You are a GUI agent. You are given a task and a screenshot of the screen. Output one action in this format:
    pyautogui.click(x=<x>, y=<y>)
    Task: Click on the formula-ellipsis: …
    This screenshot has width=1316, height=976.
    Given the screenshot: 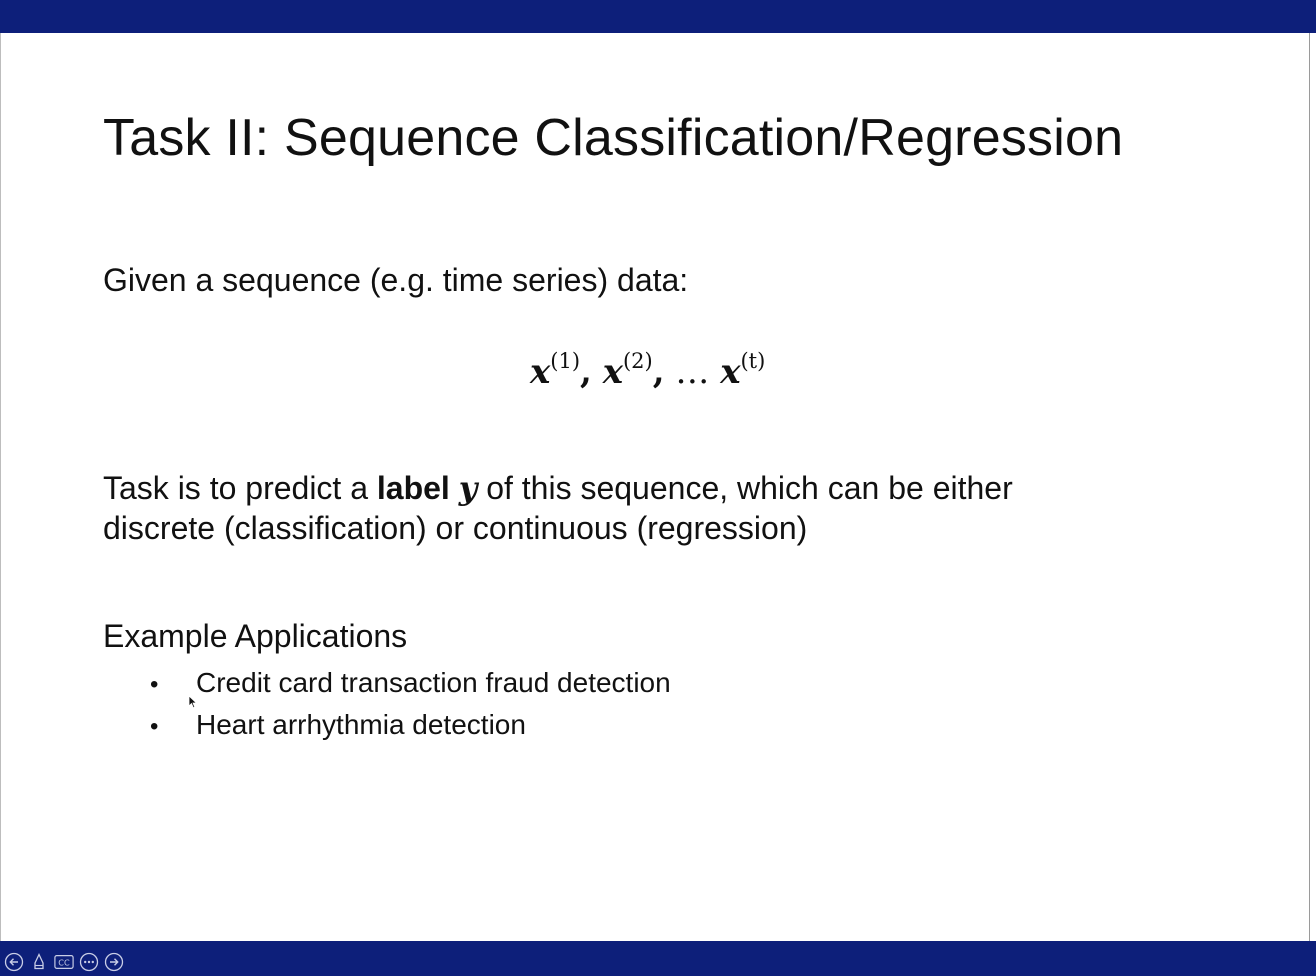 What is the action you would take?
    pyautogui.click(x=692, y=372)
    